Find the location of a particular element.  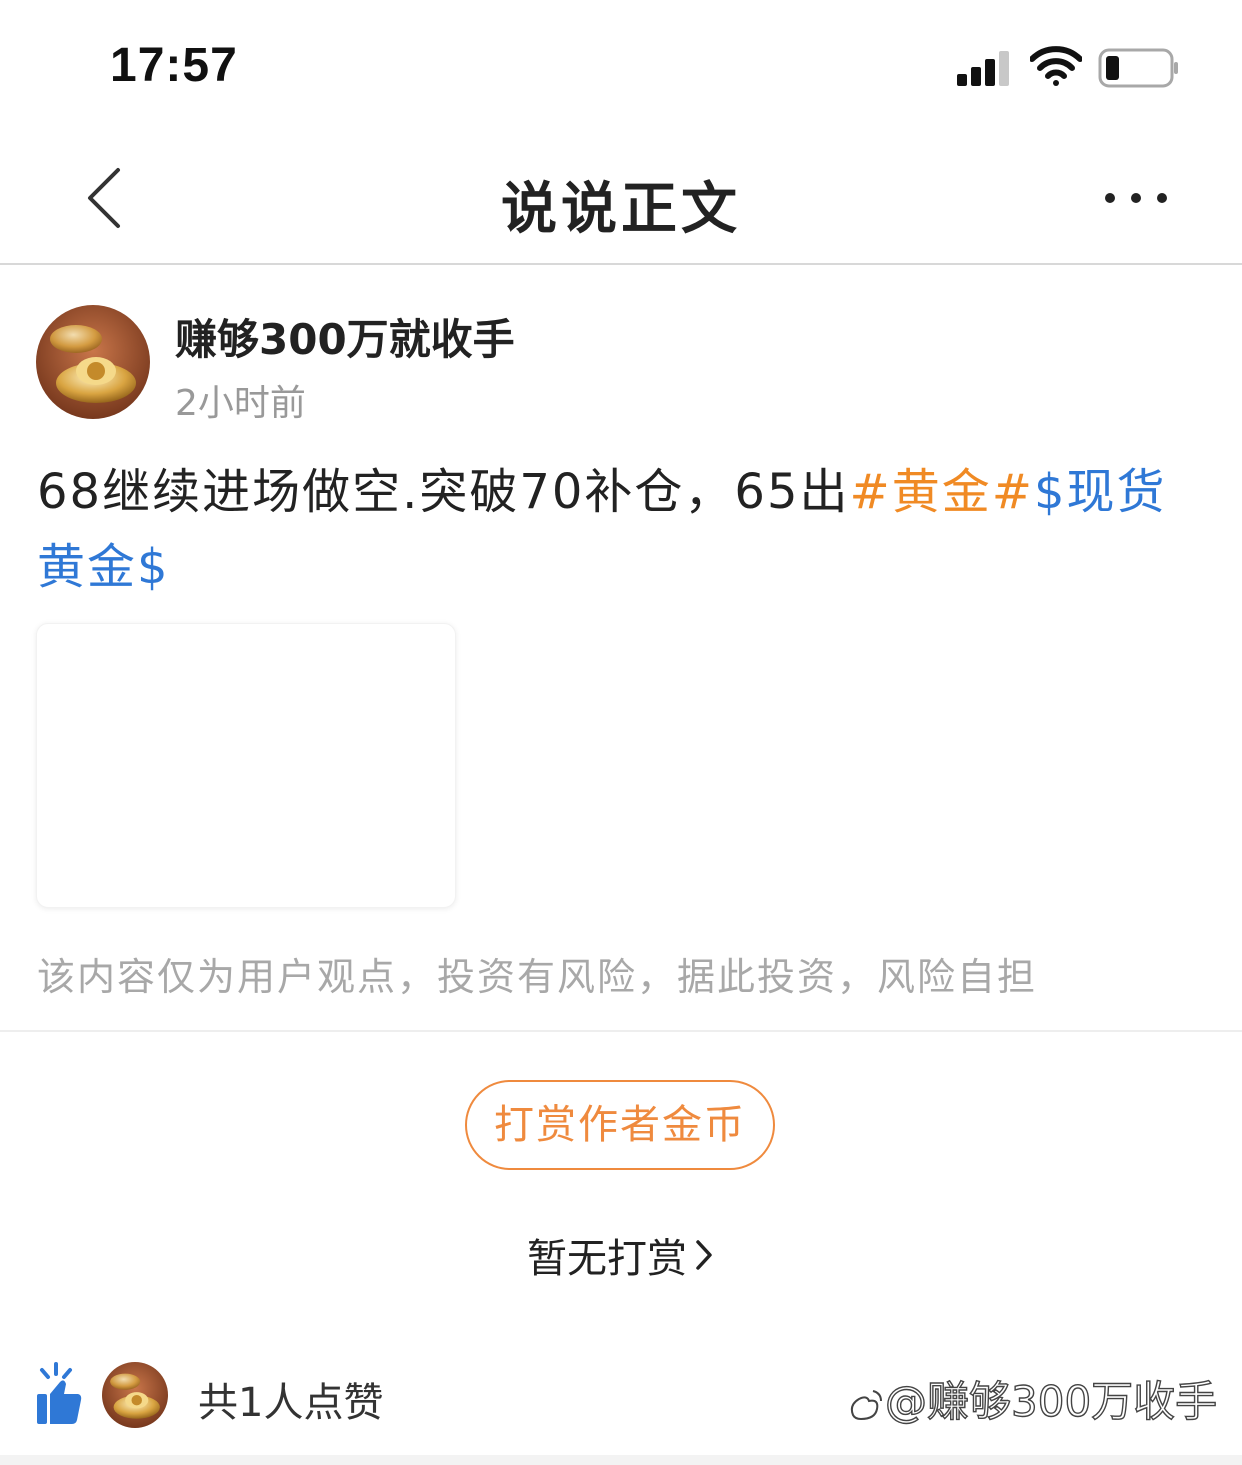

battery-icon is located at coordinates (1138, 68).